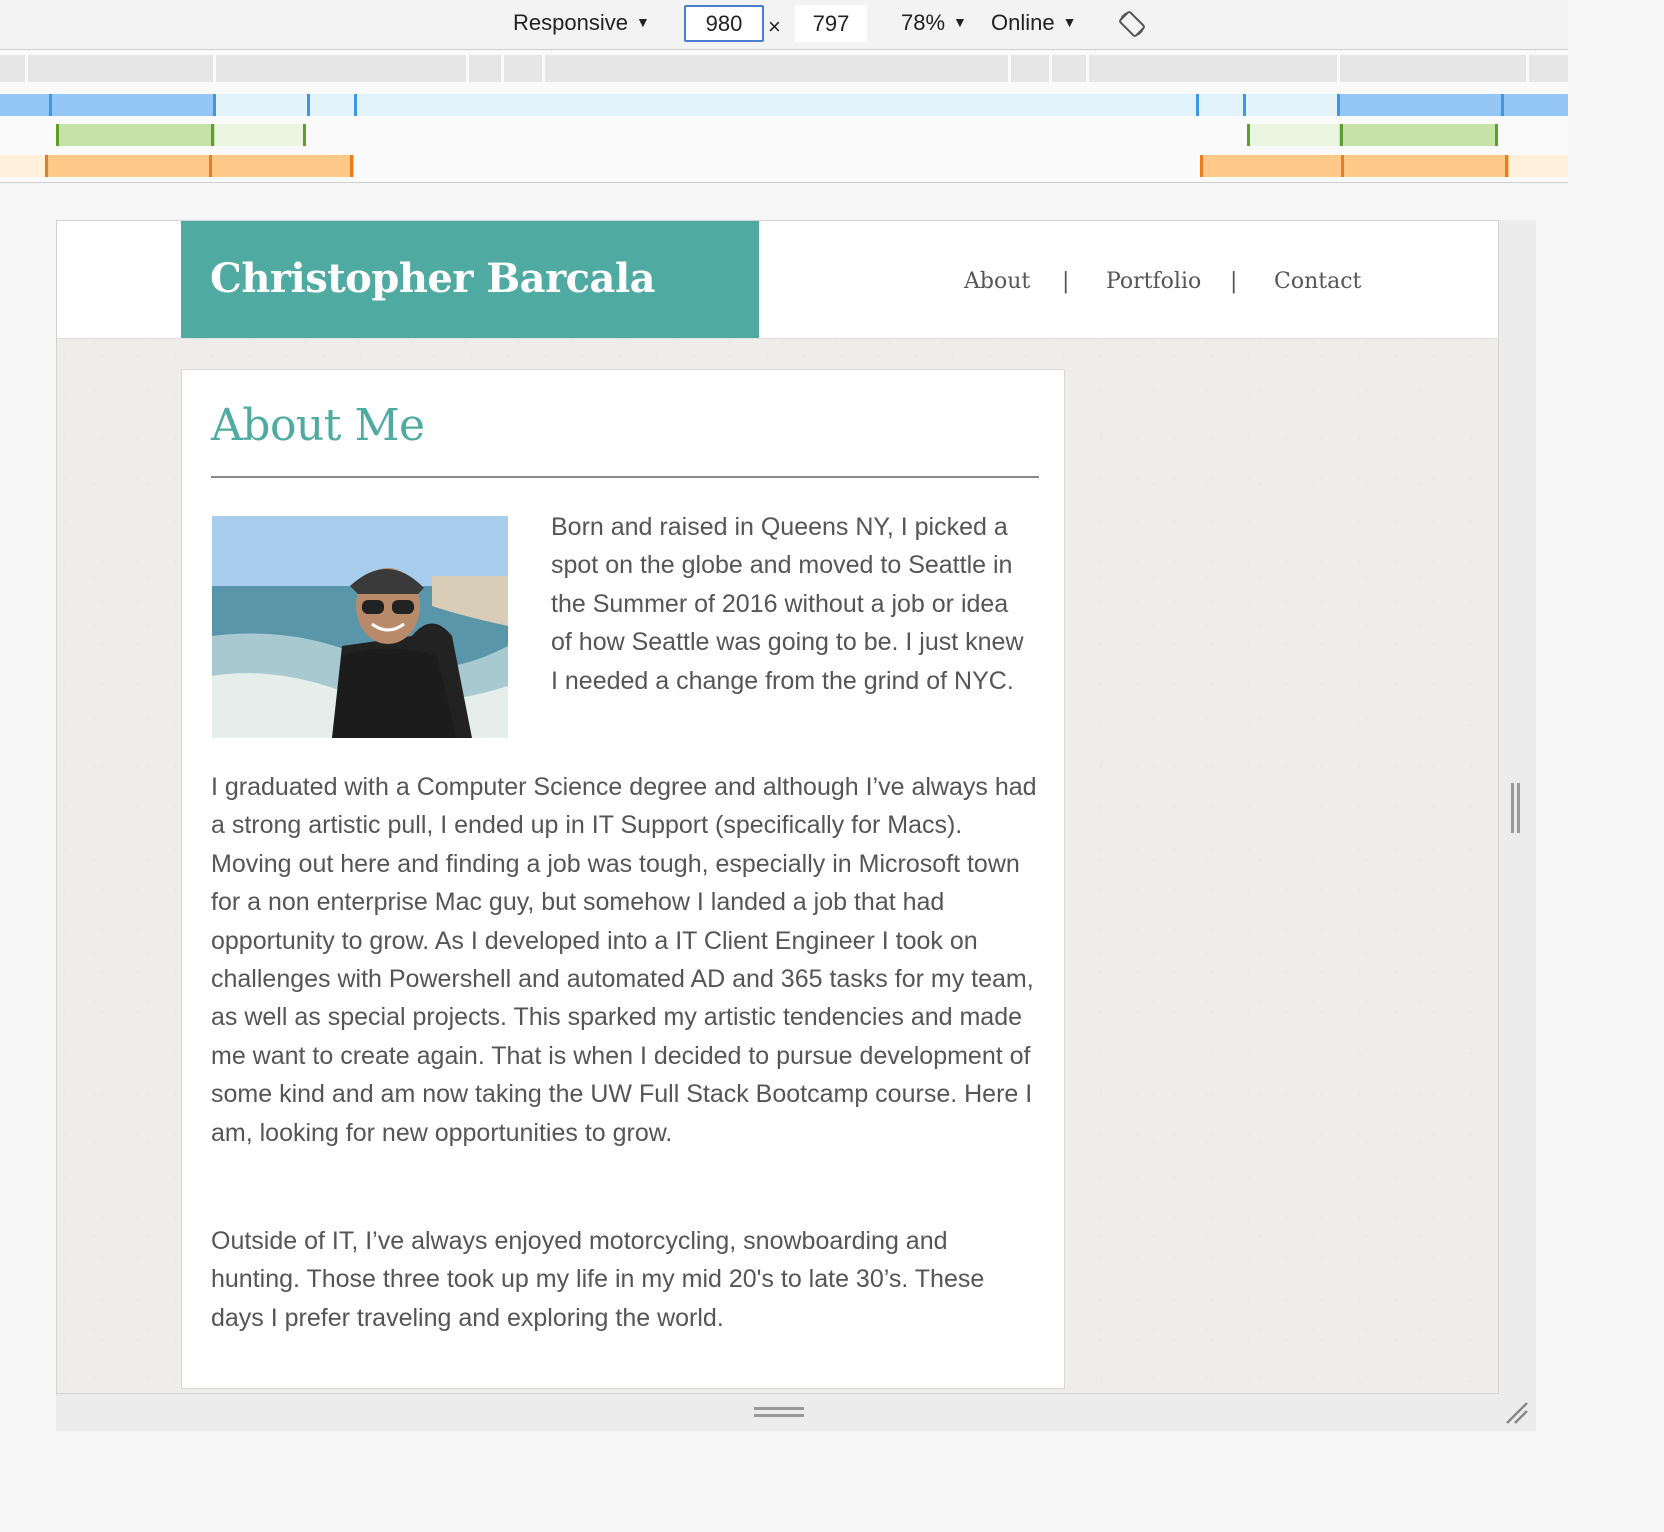 The height and width of the screenshot is (1532, 1664). What do you see at coordinates (724, 23) in the screenshot?
I see `width-input` at bounding box center [724, 23].